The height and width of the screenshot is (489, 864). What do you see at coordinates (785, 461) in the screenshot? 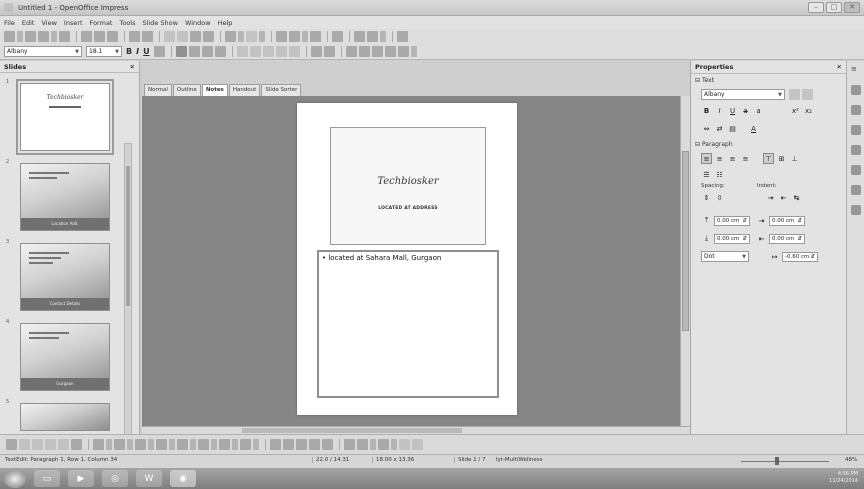
I see `zoom-slider` at bounding box center [785, 461].